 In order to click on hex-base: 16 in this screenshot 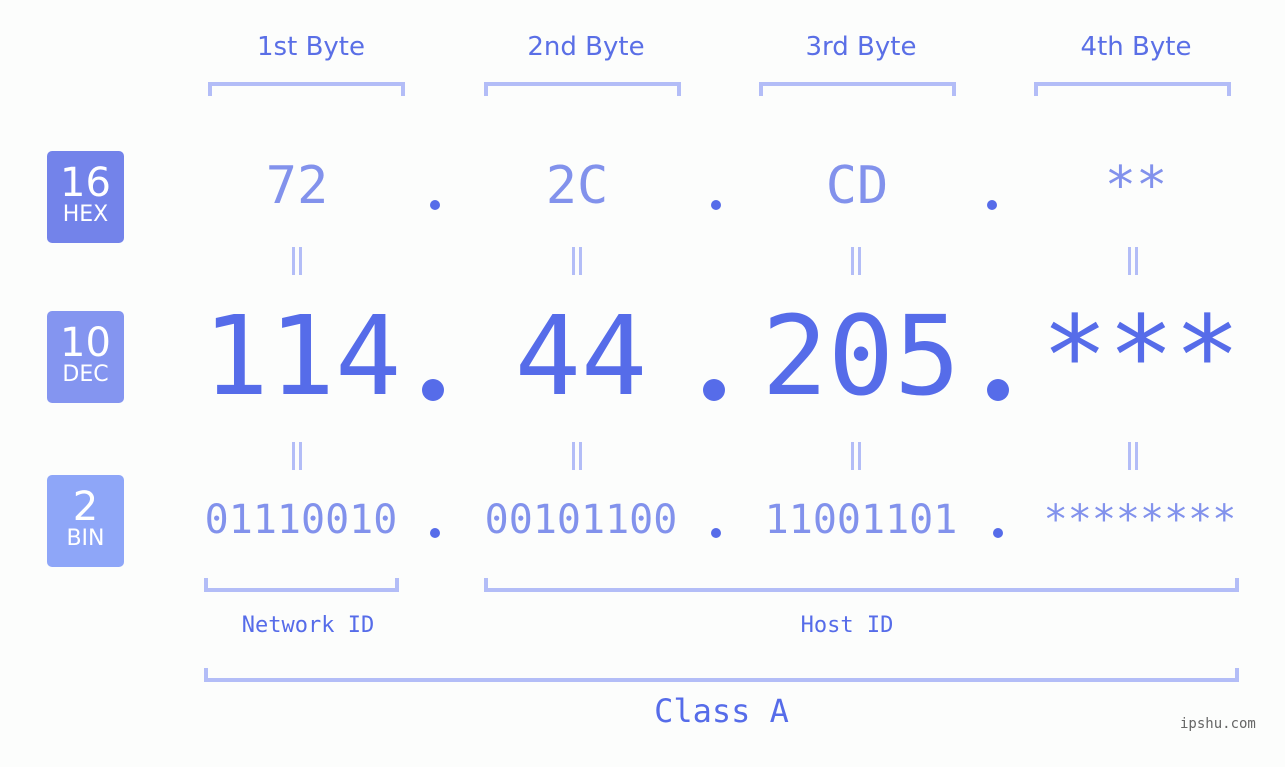, I will do `click(85, 183)`.